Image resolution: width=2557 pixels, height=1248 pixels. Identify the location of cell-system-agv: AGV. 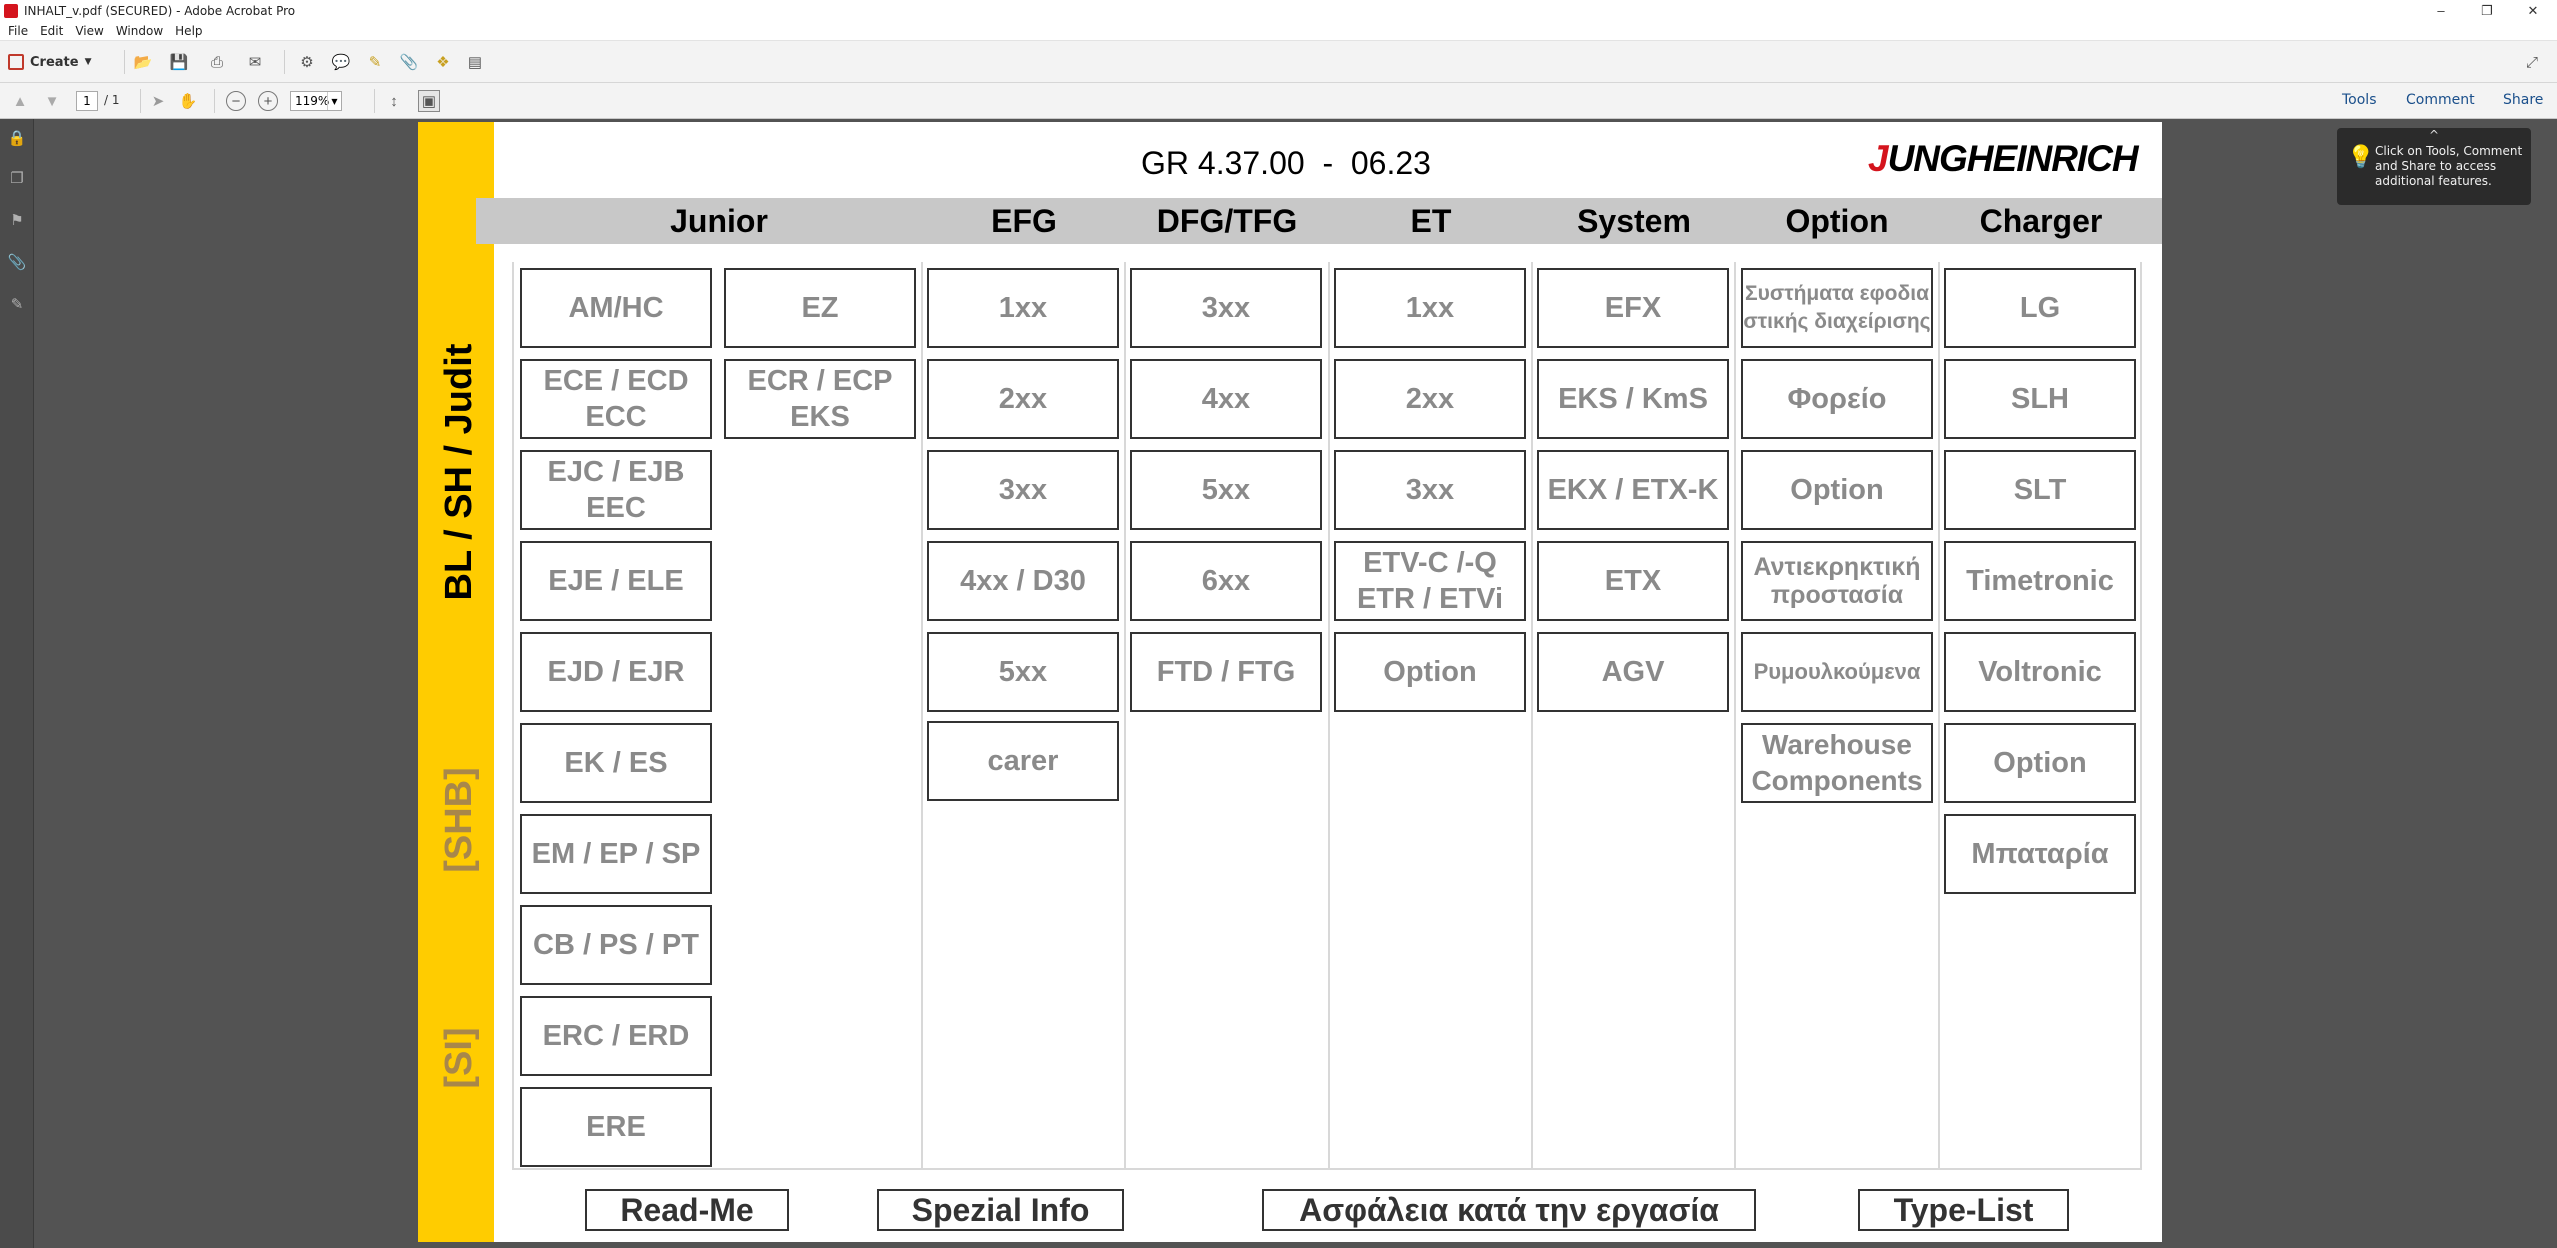
(1633, 672).